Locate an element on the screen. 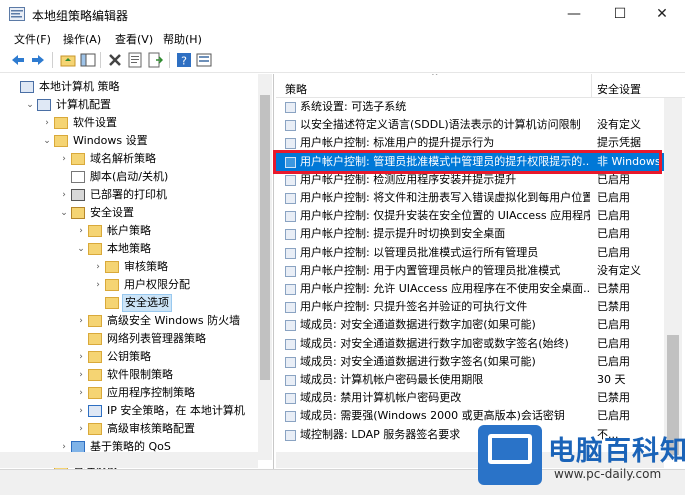 Image resolution: width=685 pixels, height=495 pixels. help-icon: ? is located at coordinates (184, 60).